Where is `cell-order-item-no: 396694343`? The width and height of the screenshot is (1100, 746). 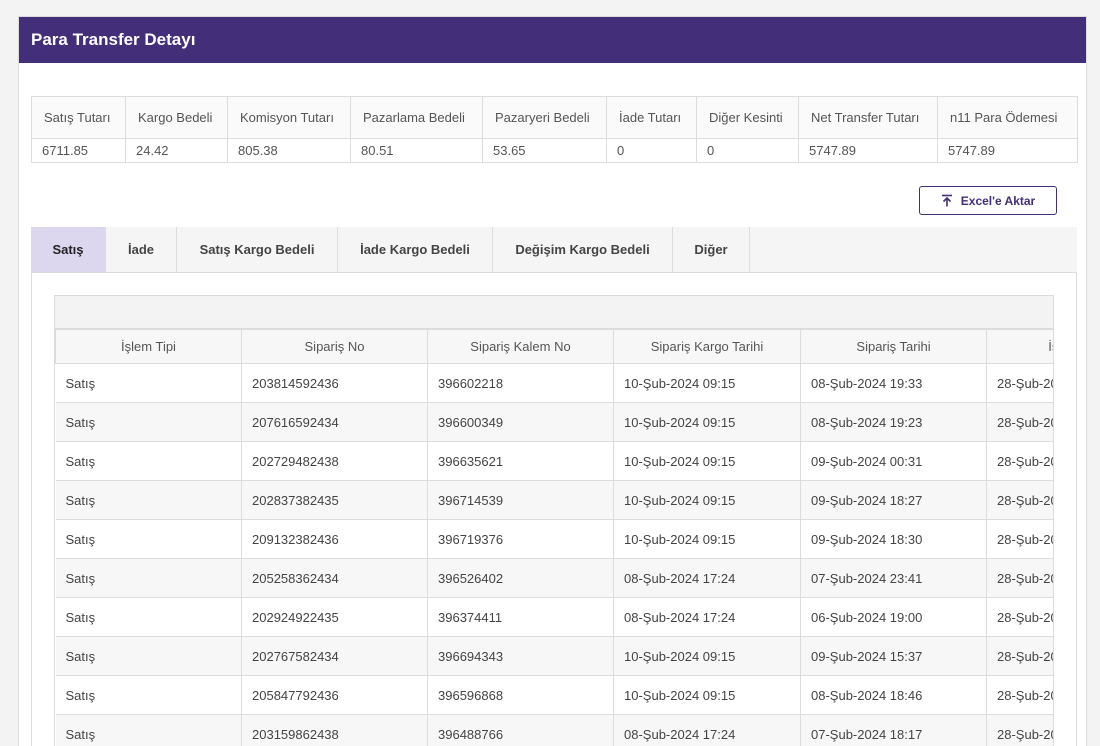
cell-order-item-no: 396694343 is located at coordinates (520, 656).